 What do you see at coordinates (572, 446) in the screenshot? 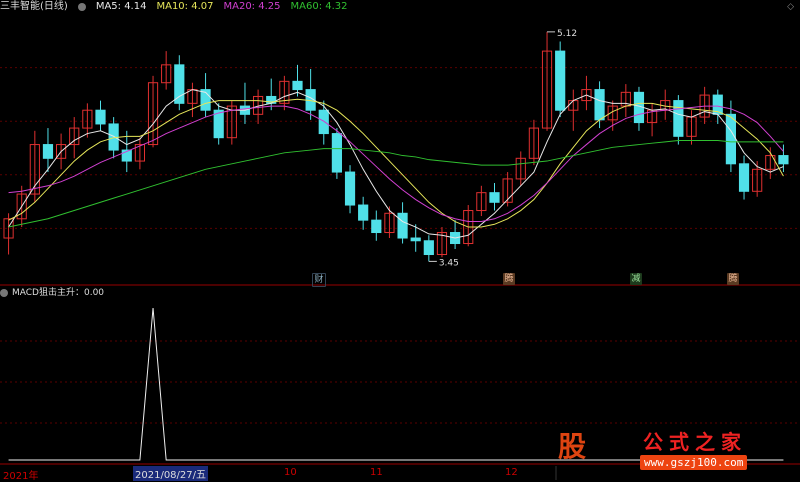
I see `watermark-logo: 股` at bounding box center [572, 446].